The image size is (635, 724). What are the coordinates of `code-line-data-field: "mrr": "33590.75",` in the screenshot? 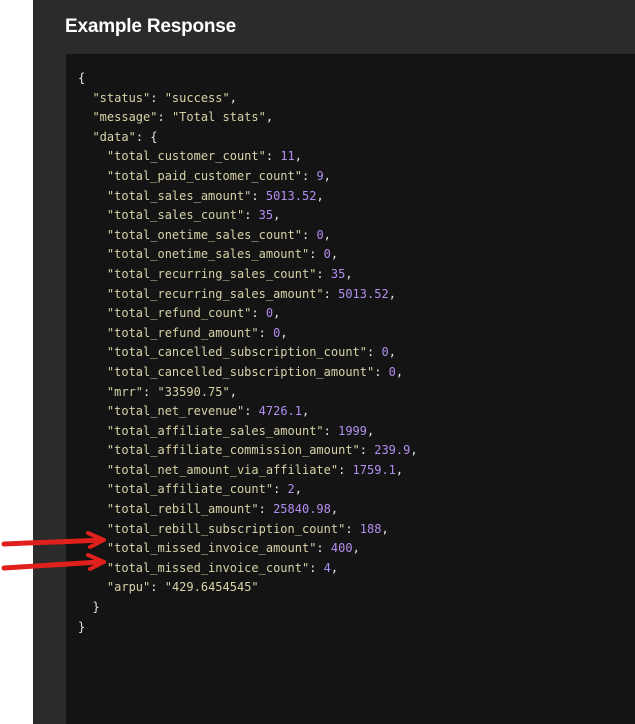 It's located at (248, 393).